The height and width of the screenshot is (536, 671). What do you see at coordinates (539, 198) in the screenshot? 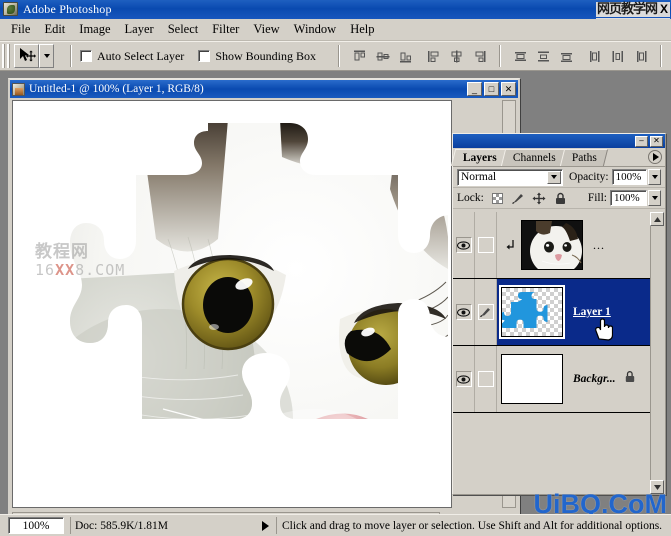
I see `lock-position-icon` at bounding box center [539, 198].